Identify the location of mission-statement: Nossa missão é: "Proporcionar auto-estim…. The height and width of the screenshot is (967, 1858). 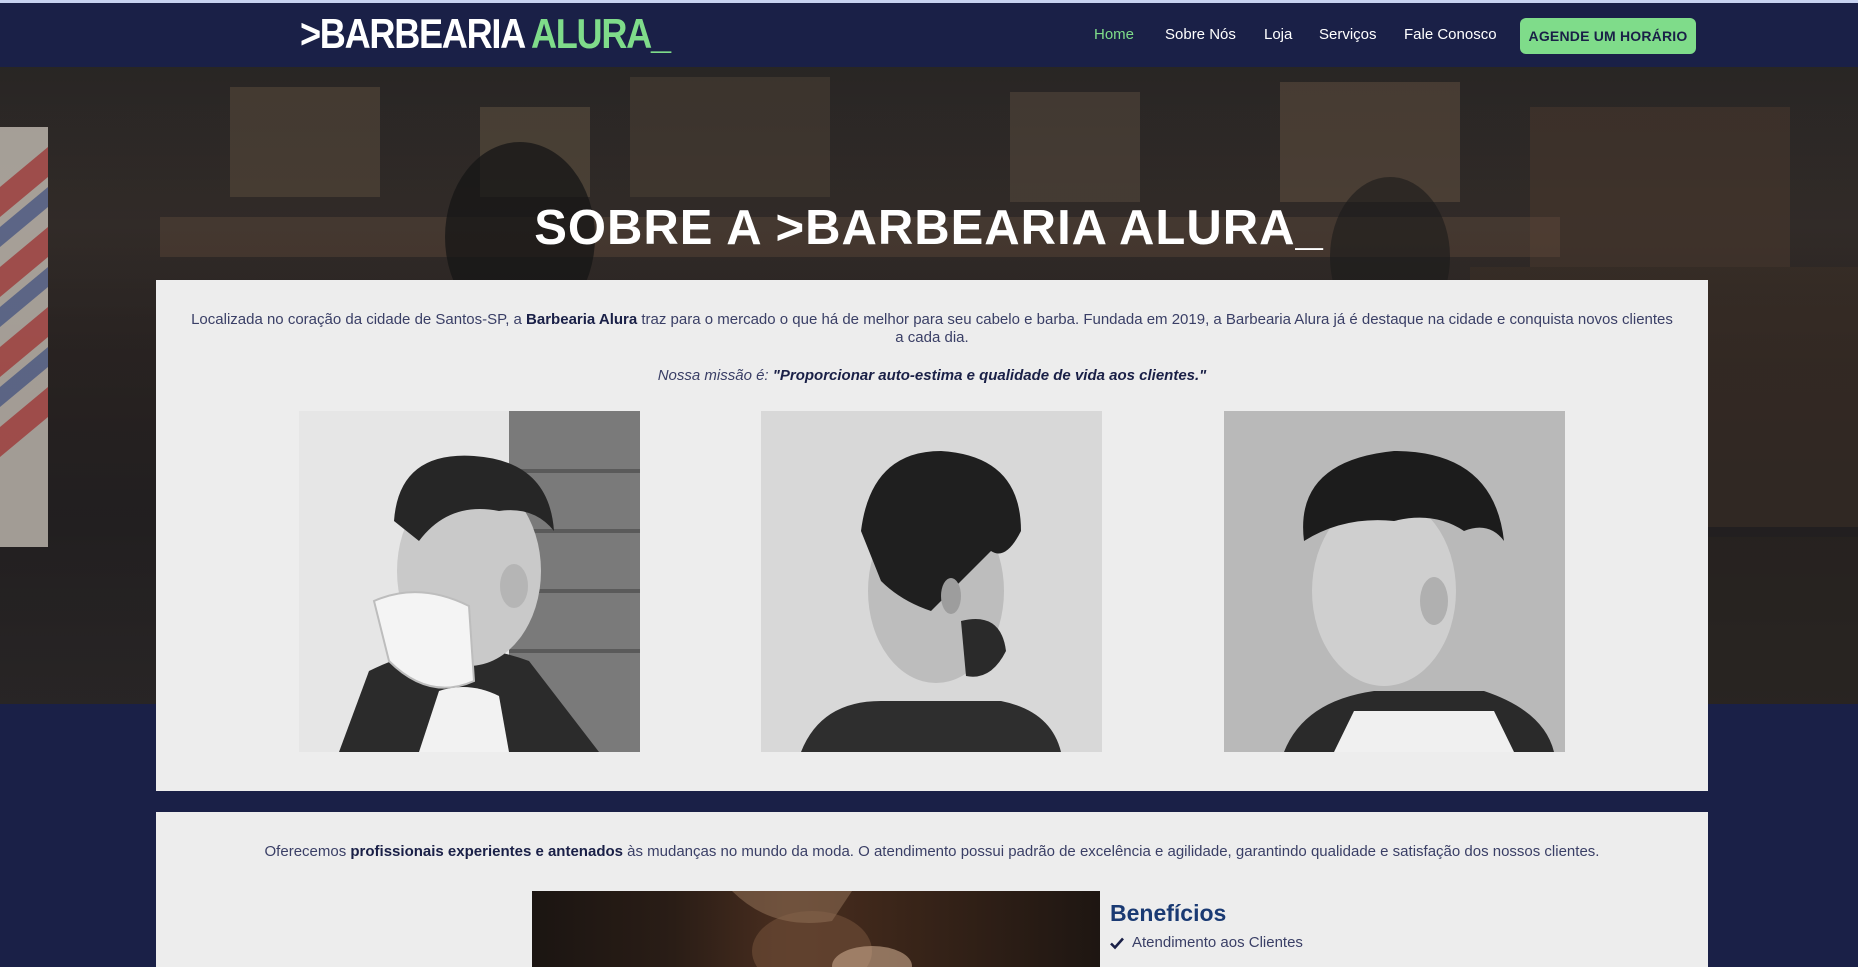
(932, 375).